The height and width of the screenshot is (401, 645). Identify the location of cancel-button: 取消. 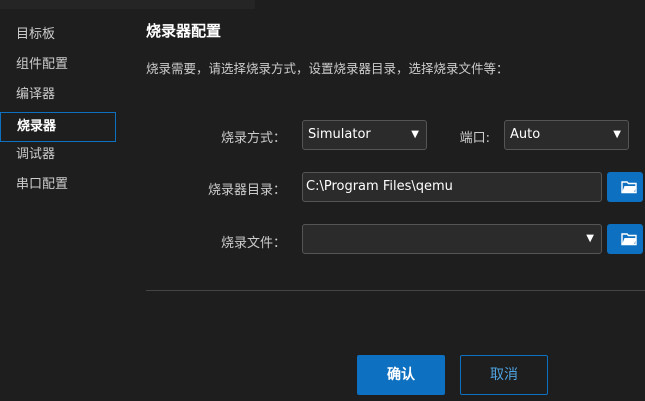
(504, 375).